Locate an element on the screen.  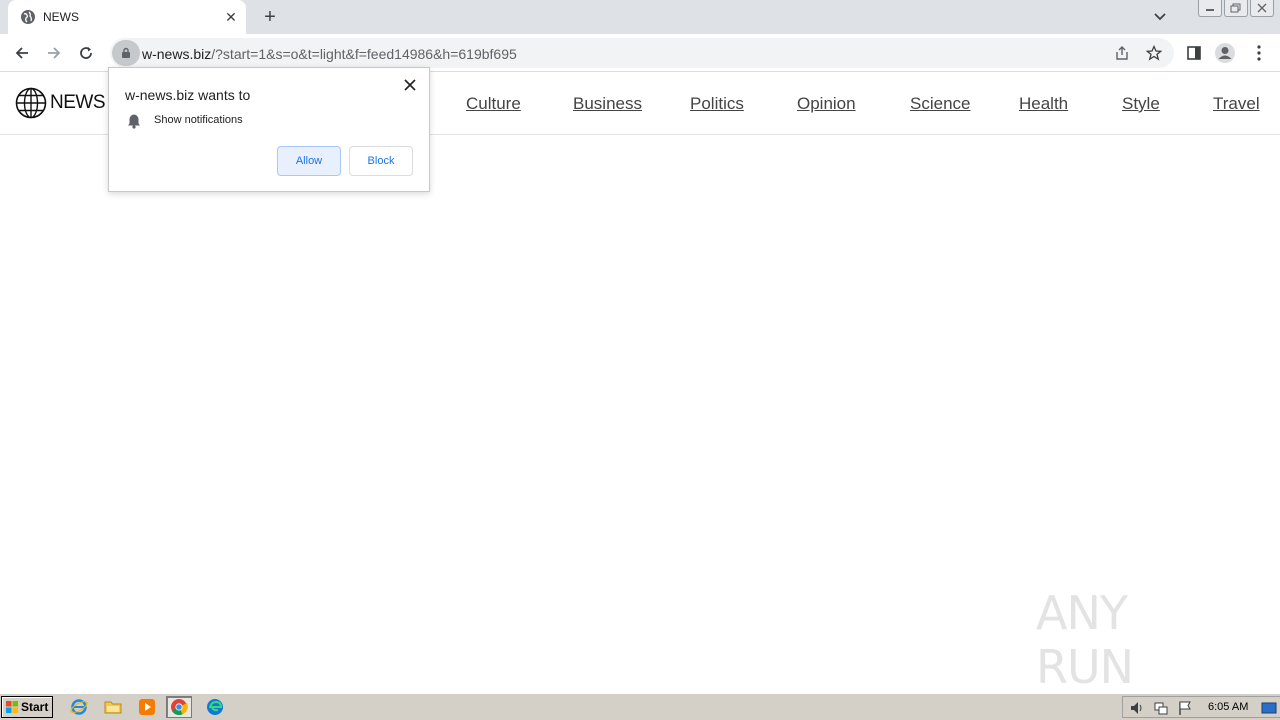
nav-link-style: Style is located at coordinates (1141, 104).